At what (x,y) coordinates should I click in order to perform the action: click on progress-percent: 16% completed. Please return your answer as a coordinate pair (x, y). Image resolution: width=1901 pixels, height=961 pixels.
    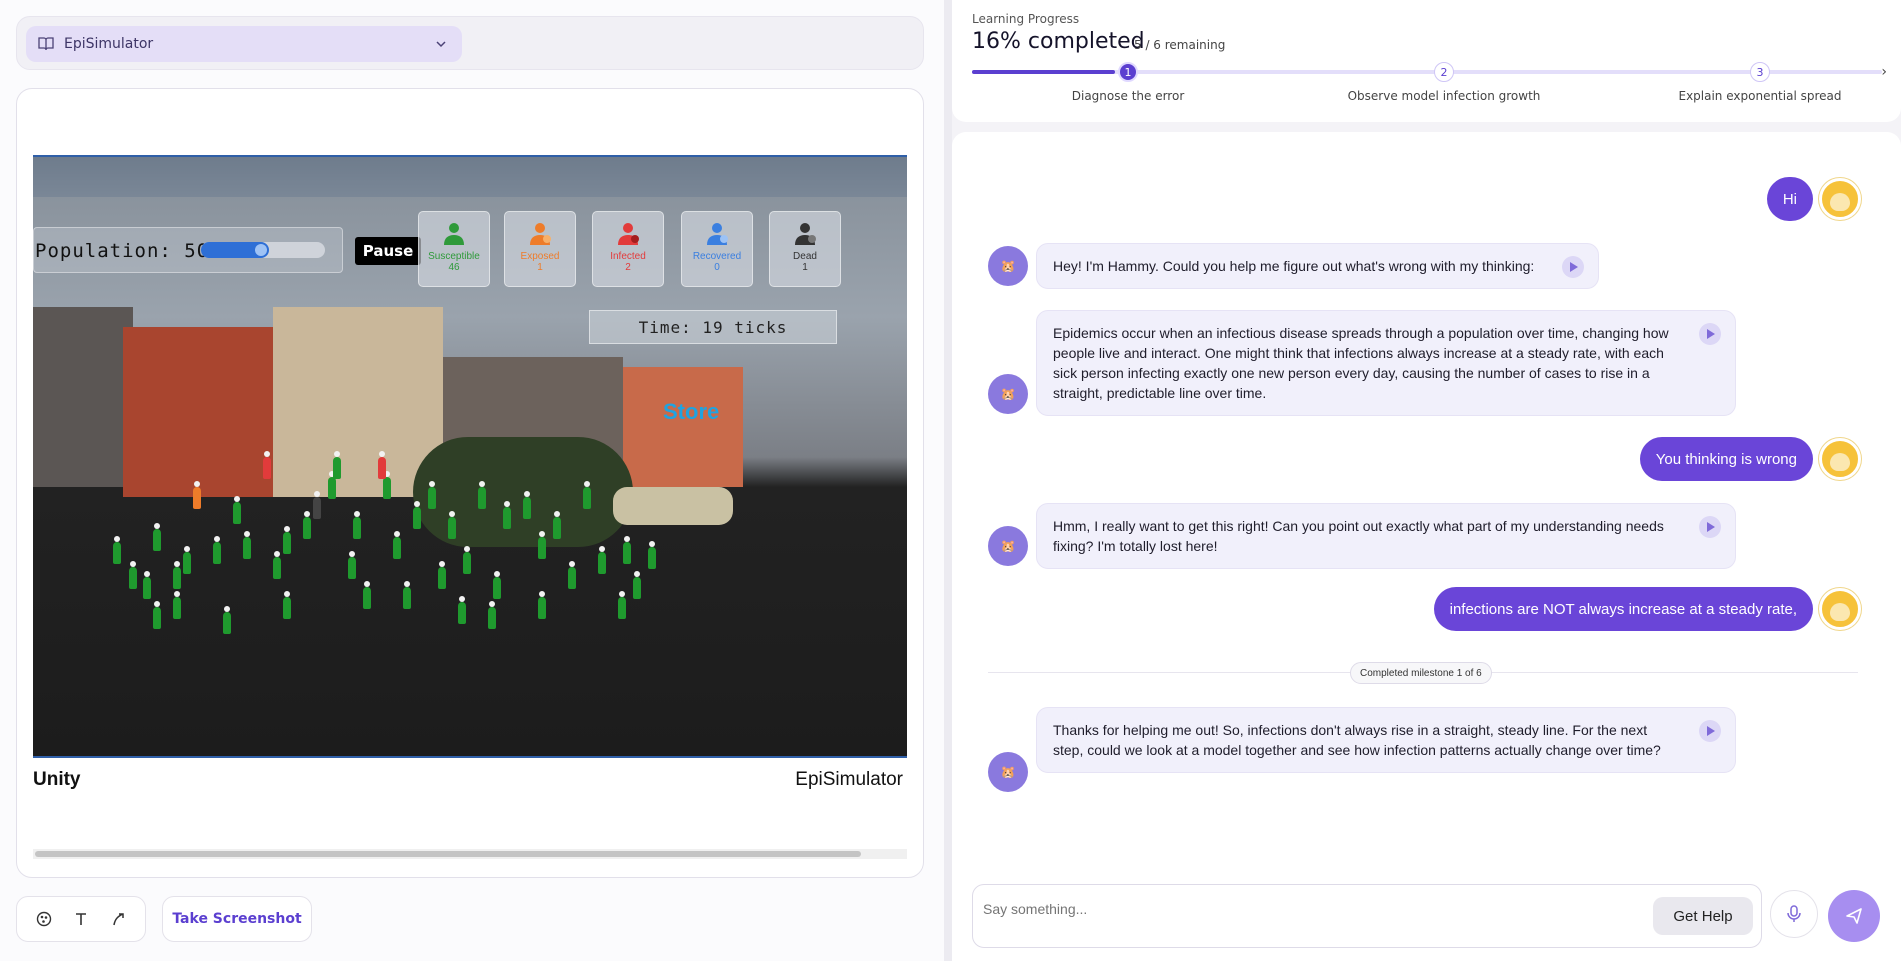
    Looking at the image, I should click on (1058, 41).